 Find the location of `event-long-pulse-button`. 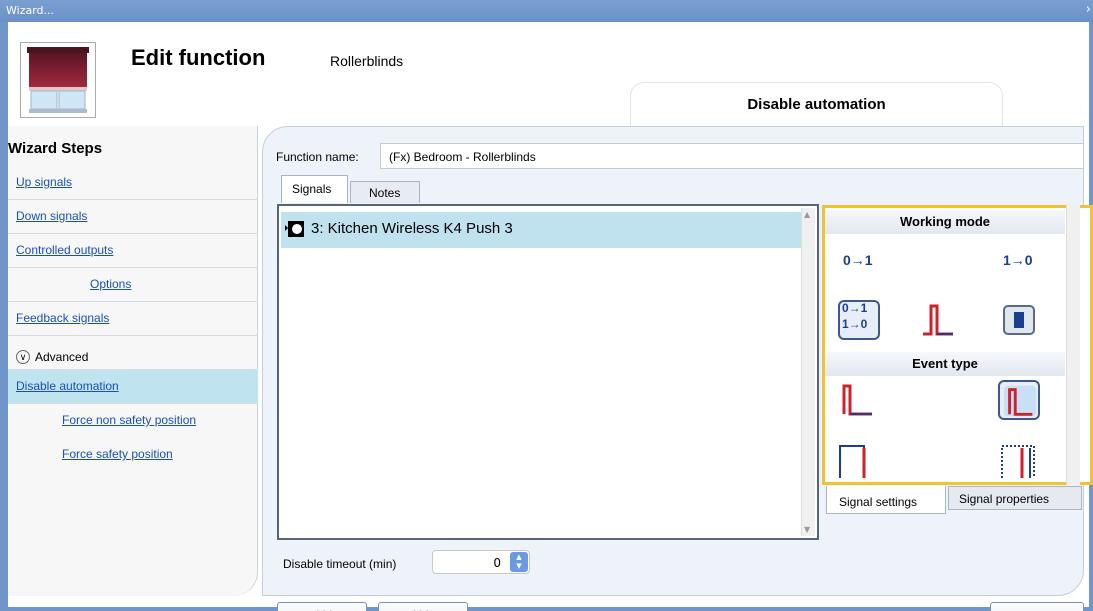

event-long-pulse-button is located at coordinates (1019, 458).